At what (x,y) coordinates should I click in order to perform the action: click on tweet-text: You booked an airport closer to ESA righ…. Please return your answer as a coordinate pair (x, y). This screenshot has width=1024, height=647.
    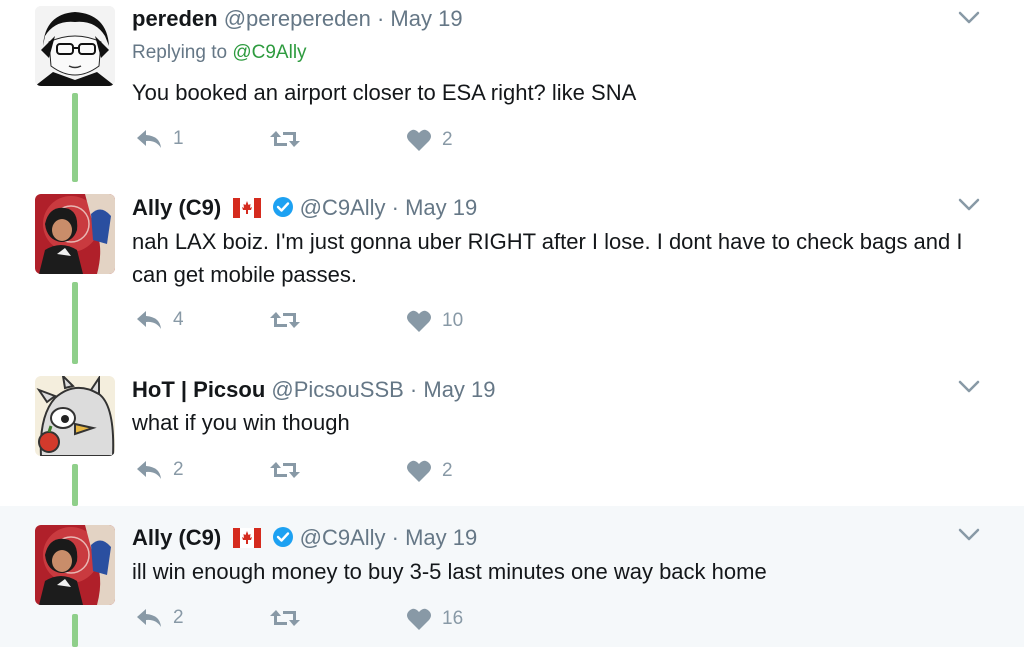
    Looking at the image, I should click on (384, 92).